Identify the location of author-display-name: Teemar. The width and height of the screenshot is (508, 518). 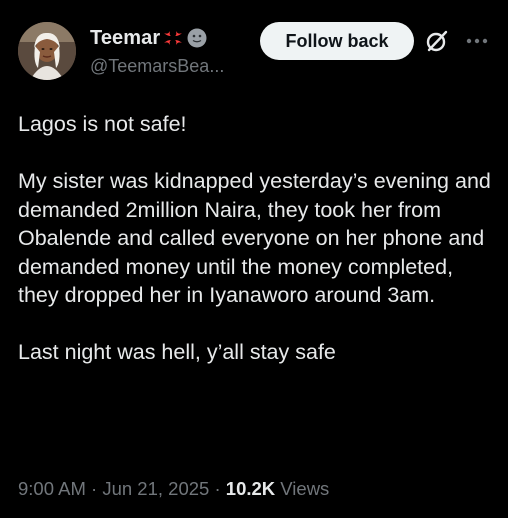
(125, 38).